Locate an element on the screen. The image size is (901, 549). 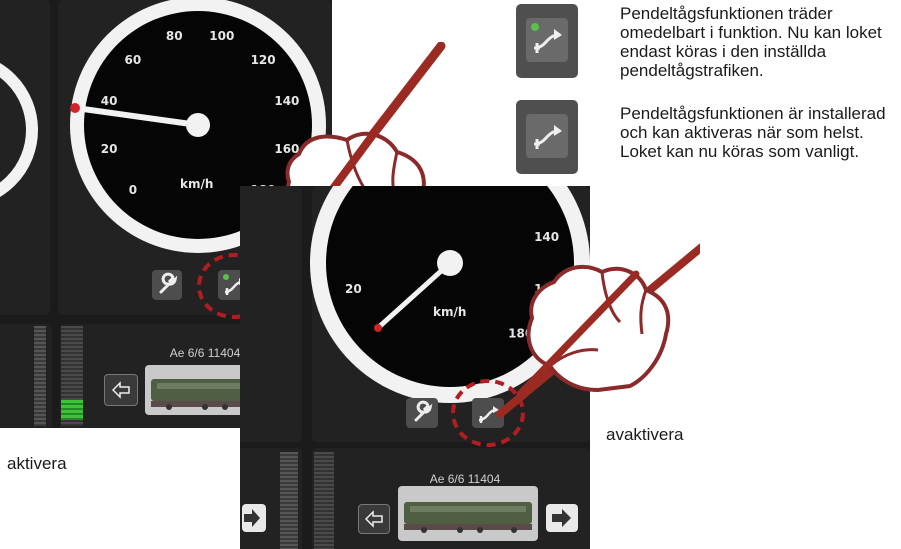
left-caption: aktivera is located at coordinates (37, 463).